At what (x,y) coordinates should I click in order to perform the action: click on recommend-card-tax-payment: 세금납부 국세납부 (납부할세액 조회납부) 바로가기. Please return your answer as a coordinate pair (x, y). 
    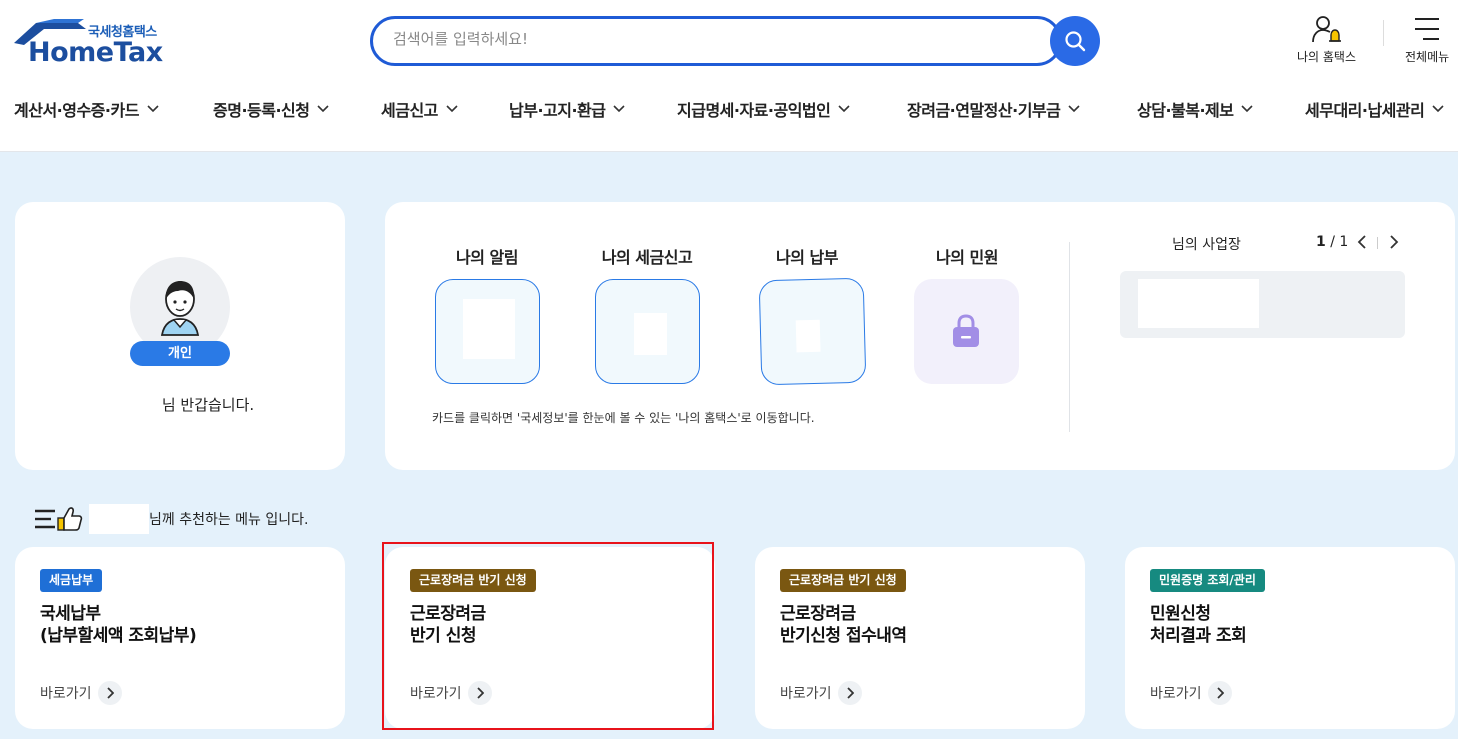
    Looking at the image, I should click on (180, 638).